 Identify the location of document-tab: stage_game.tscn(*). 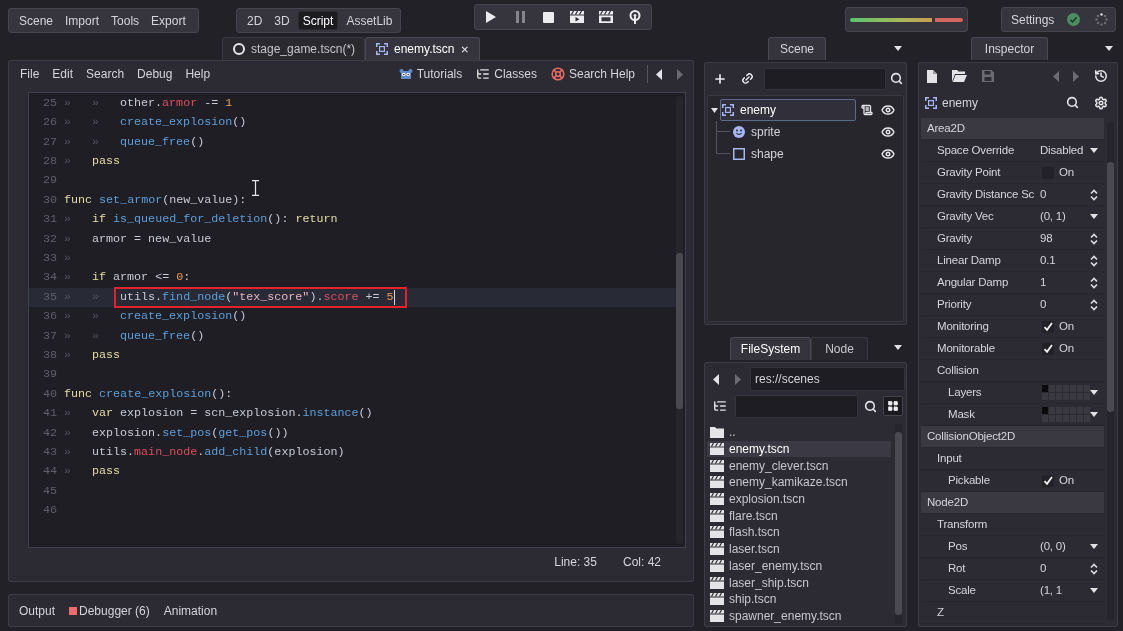
(293, 48).